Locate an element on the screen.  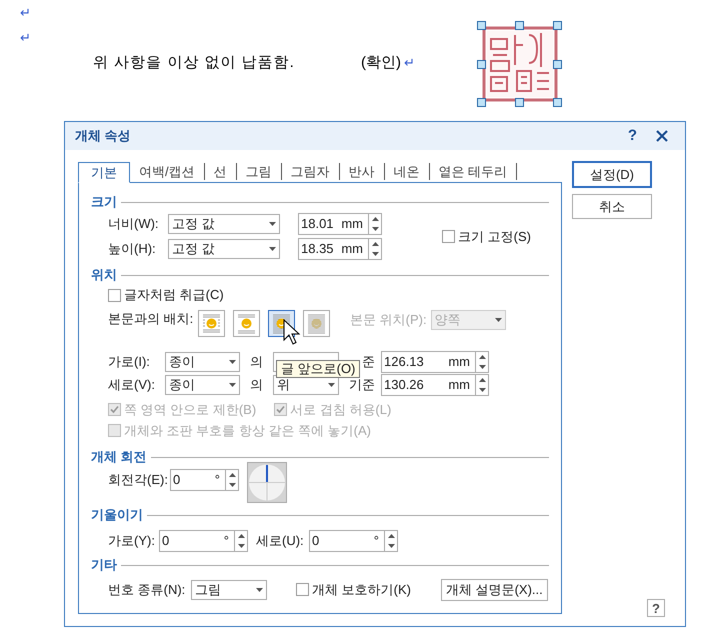
tooltip: 글 앞으로(O) is located at coordinates (318, 369).